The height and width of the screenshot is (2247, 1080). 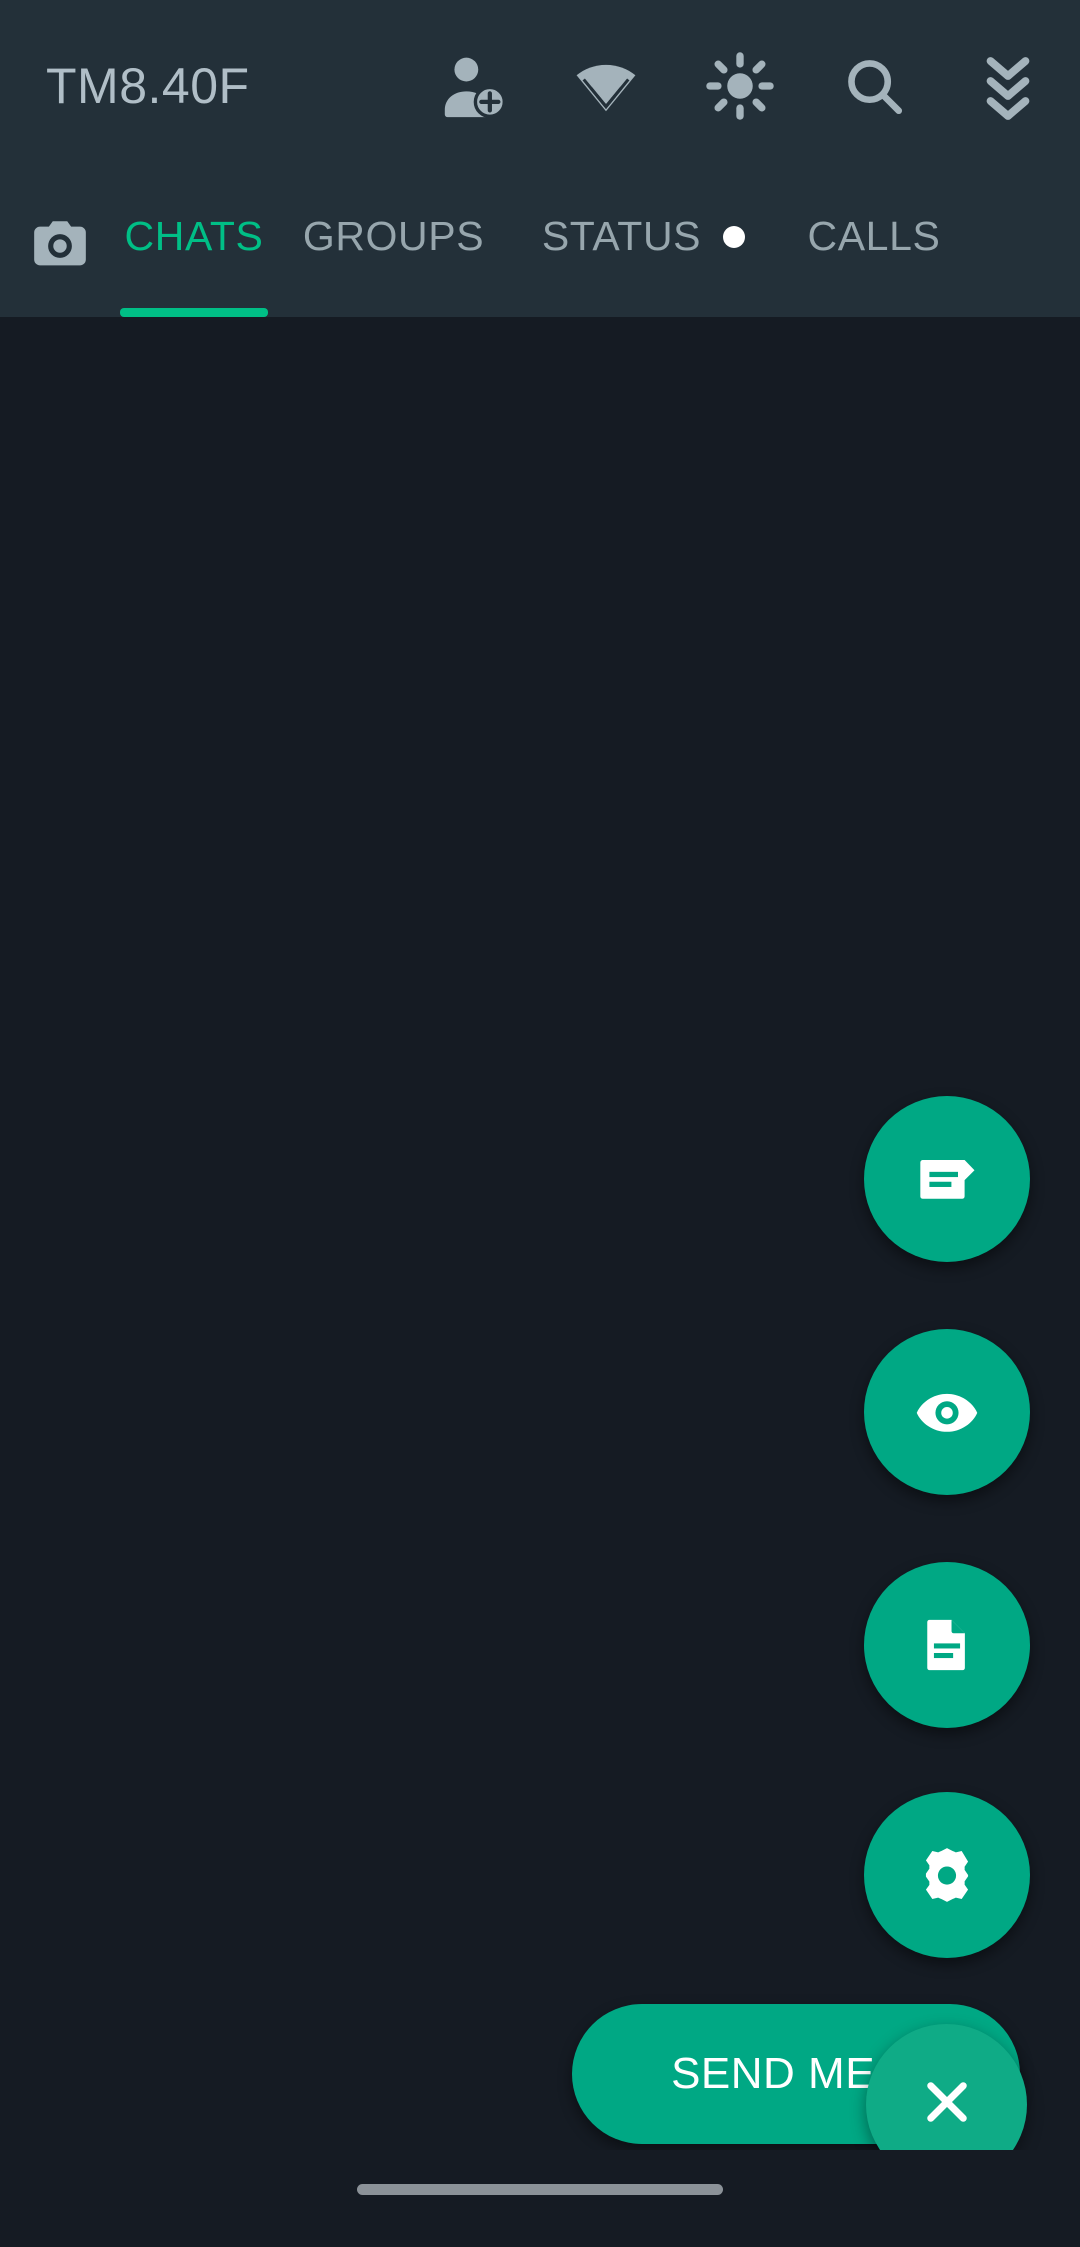 I want to click on brightness-icon, so click(x=740, y=86).